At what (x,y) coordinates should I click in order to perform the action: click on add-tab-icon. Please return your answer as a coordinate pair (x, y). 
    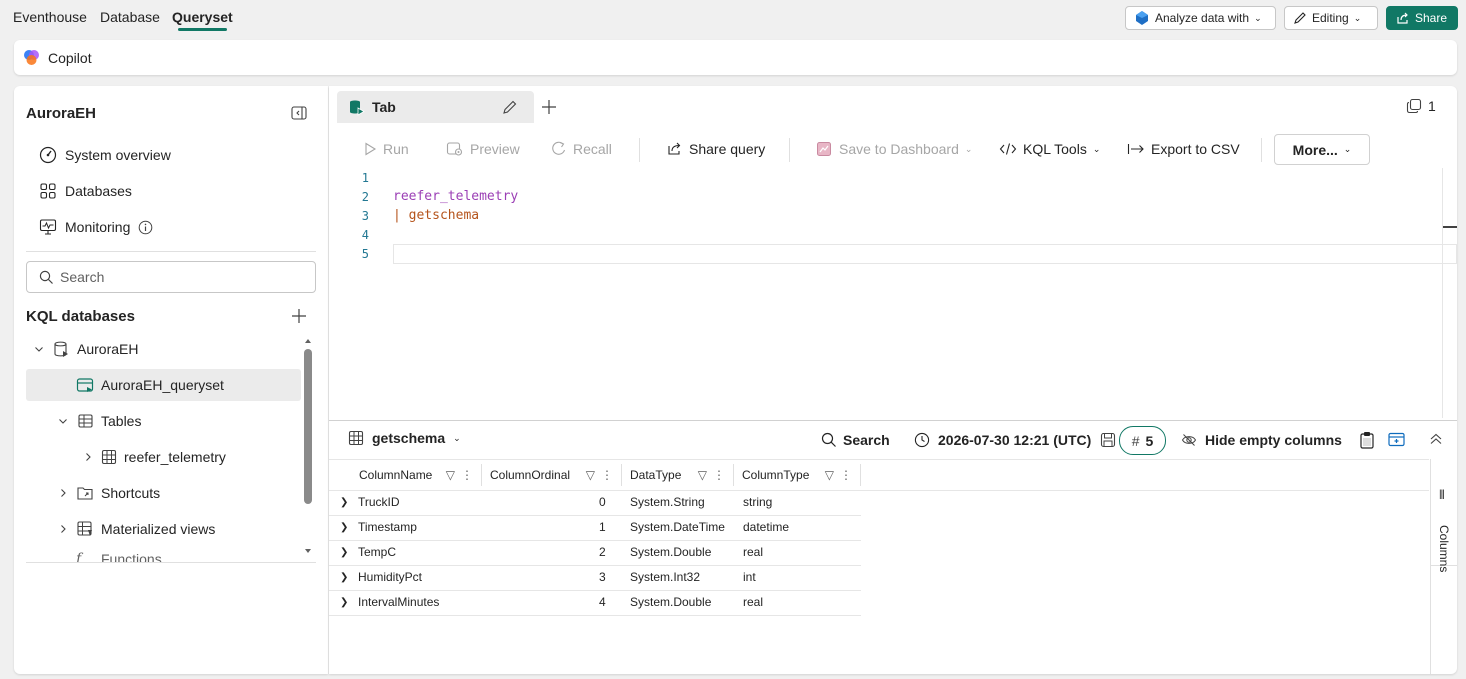
    Looking at the image, I should click on (549, 107).